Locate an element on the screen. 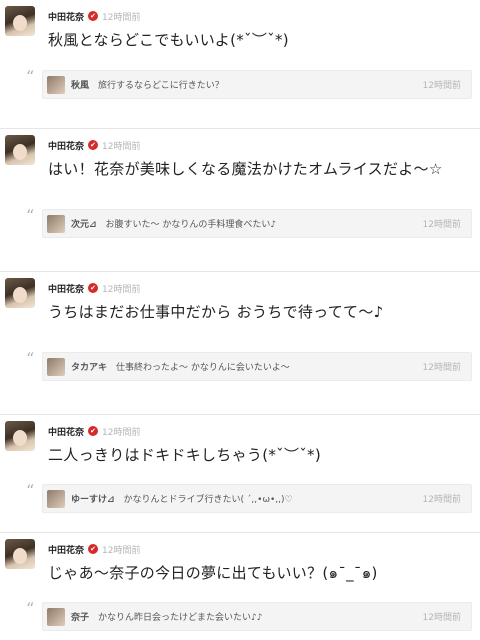 The height and width of the screenshot is (640, 480). reply-text: 旅行するならどこに行きたい？ is located at coordinates (161, 86).